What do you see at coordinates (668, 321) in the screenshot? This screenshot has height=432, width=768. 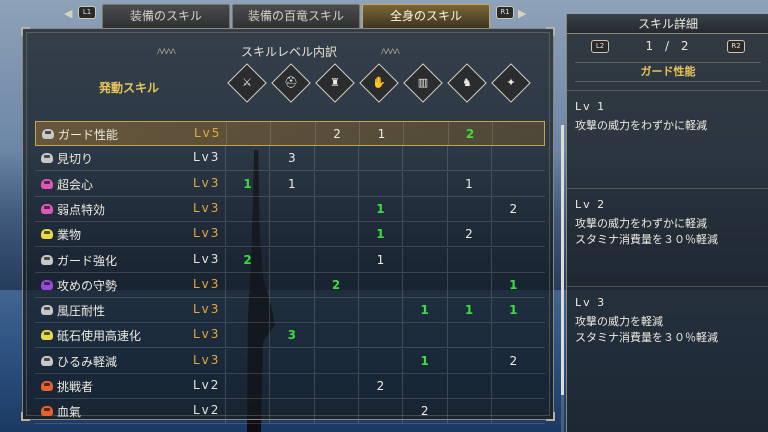 I see `level-3-block: Lv 3 攻撃の威力を軽減 スタミナ消費量を３０％軽減` at bounding box center [668, 321].